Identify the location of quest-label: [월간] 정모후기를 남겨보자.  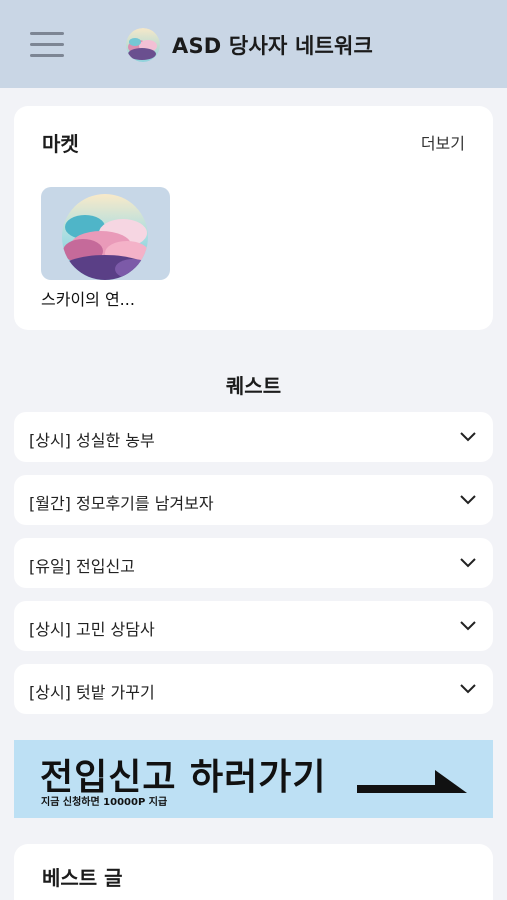
(121, 503).